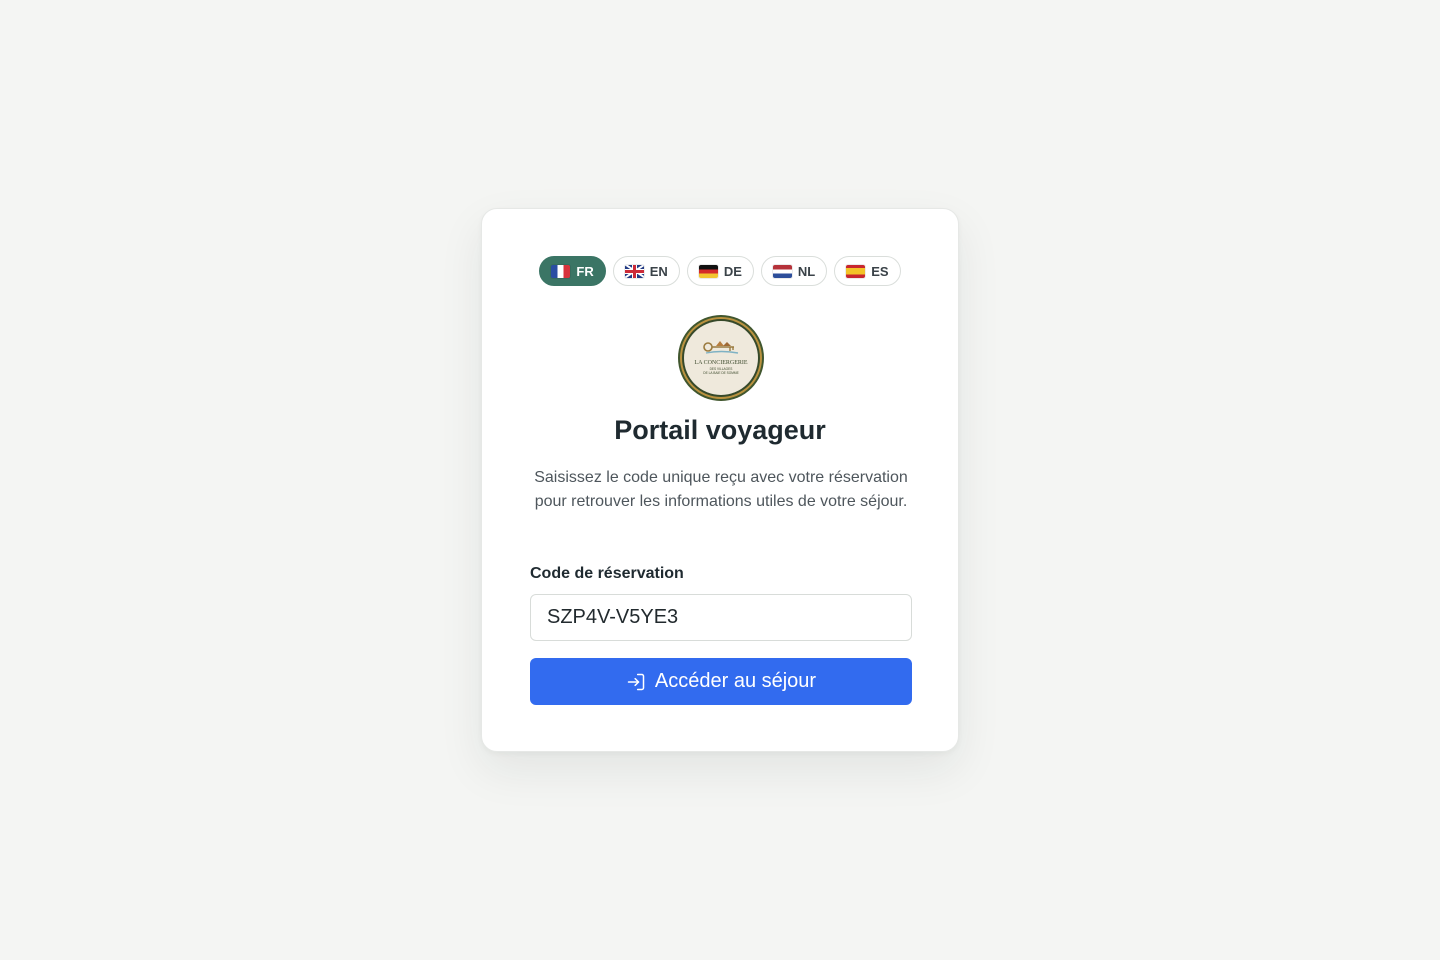 Image resolution: width=1440 pixels, height=960 pixels. What do you see at coordinates (708, 271) in the screenshot?
I see `germany-flag-icon` at bounding box center [708, 271].